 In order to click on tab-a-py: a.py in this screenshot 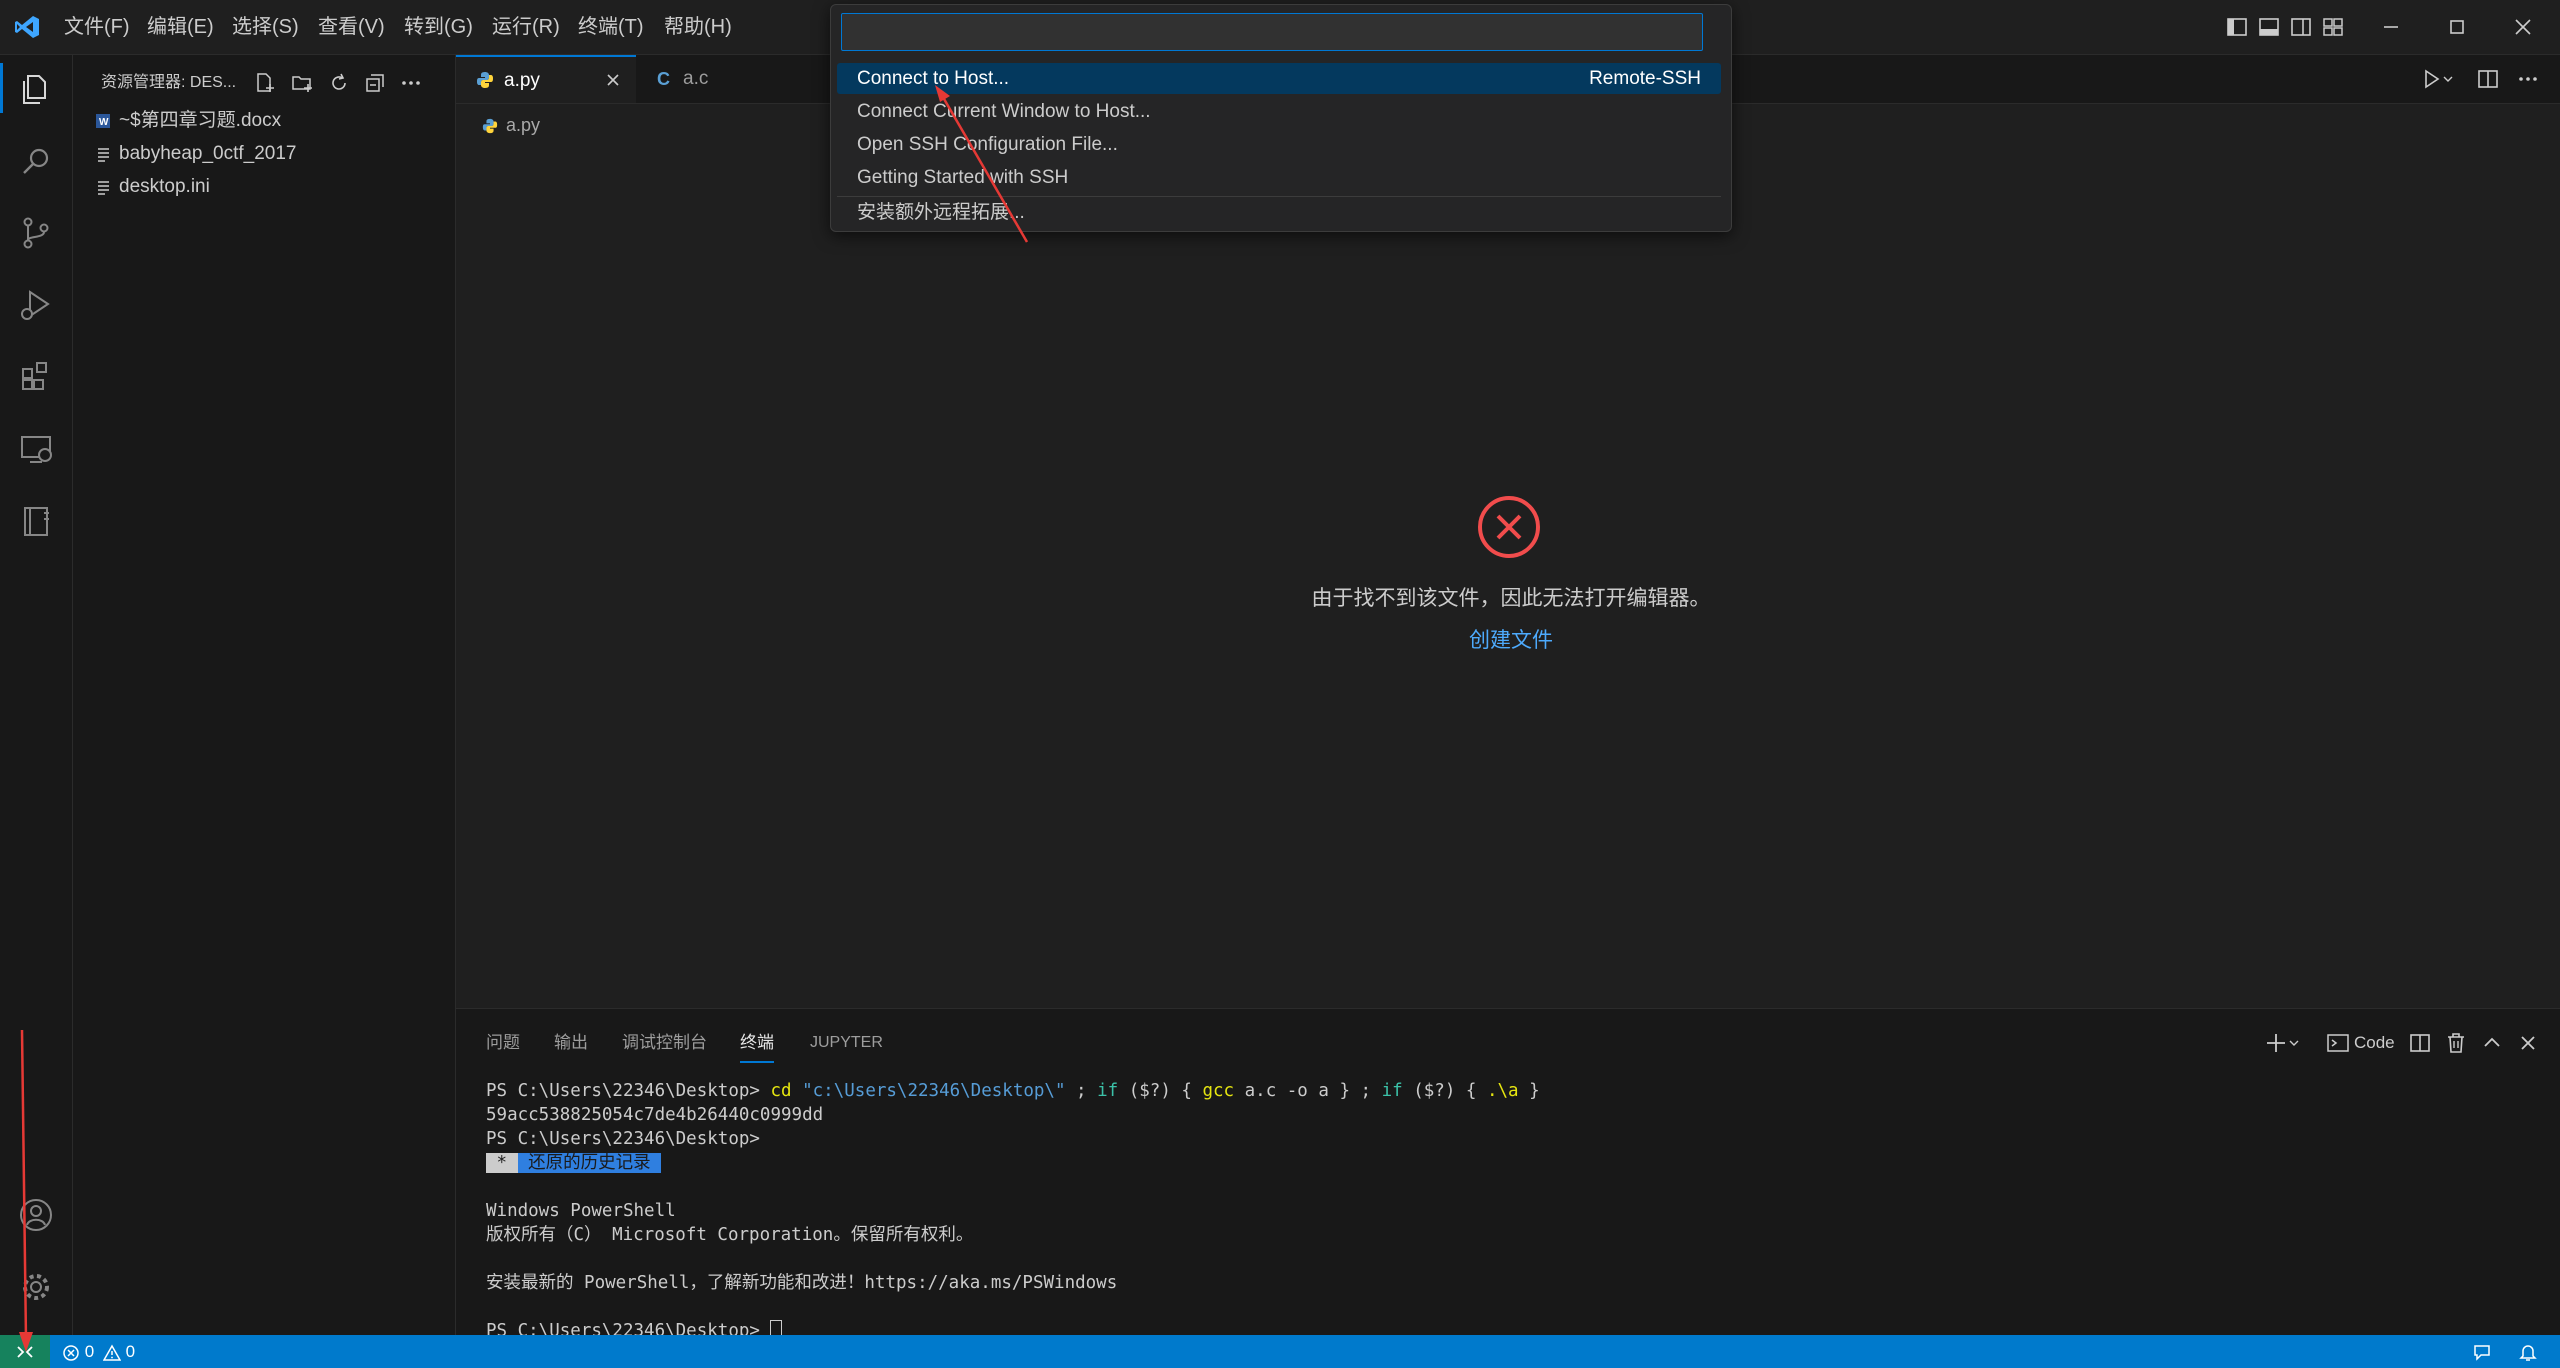, I will do `click(546, 79)`.